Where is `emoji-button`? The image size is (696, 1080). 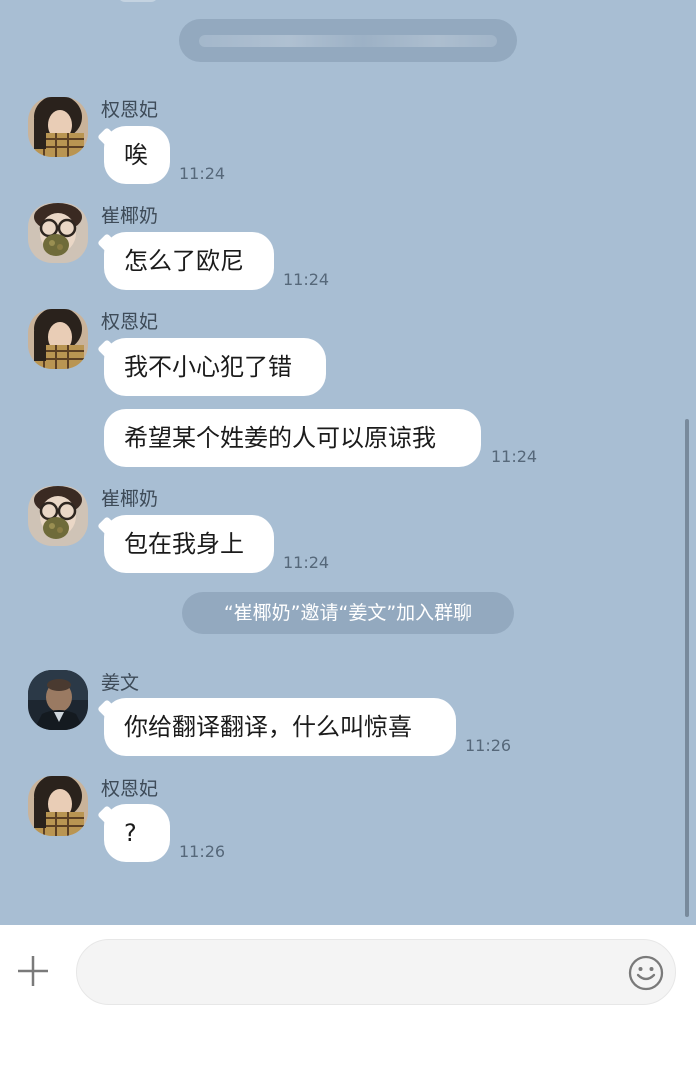
emoji-button is located at coordinates (646, 973).